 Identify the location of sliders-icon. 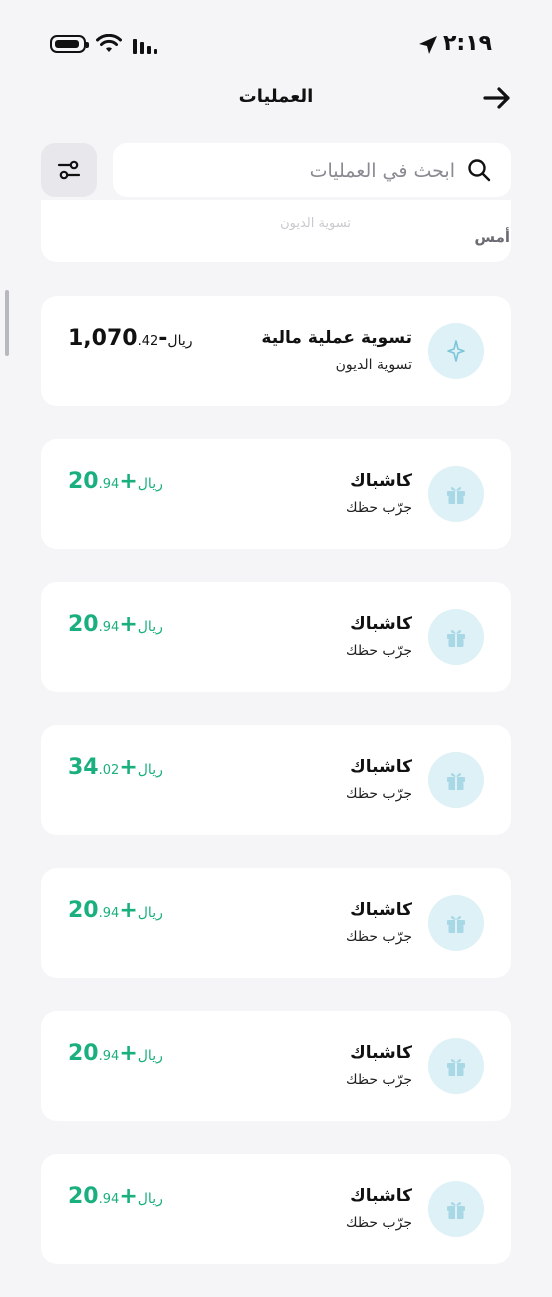
(69, 170).